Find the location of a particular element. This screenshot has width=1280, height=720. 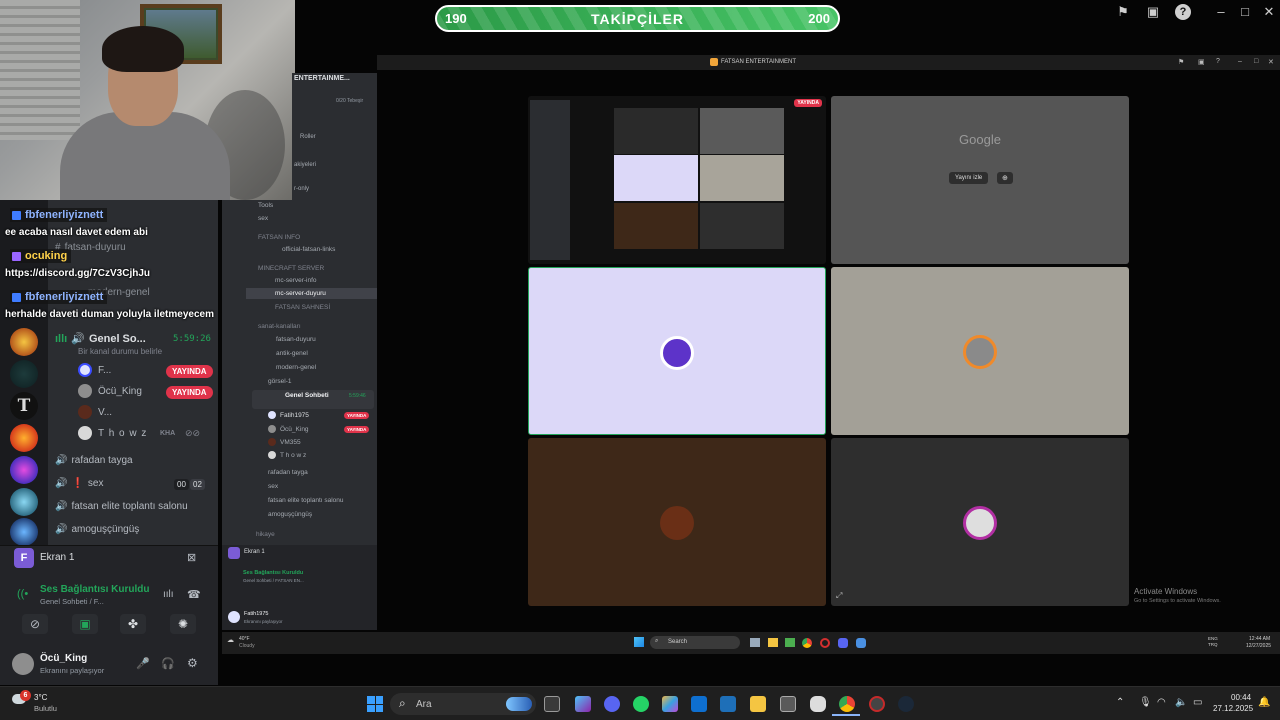

server-icon-globe is located at coordinates (24, 532).